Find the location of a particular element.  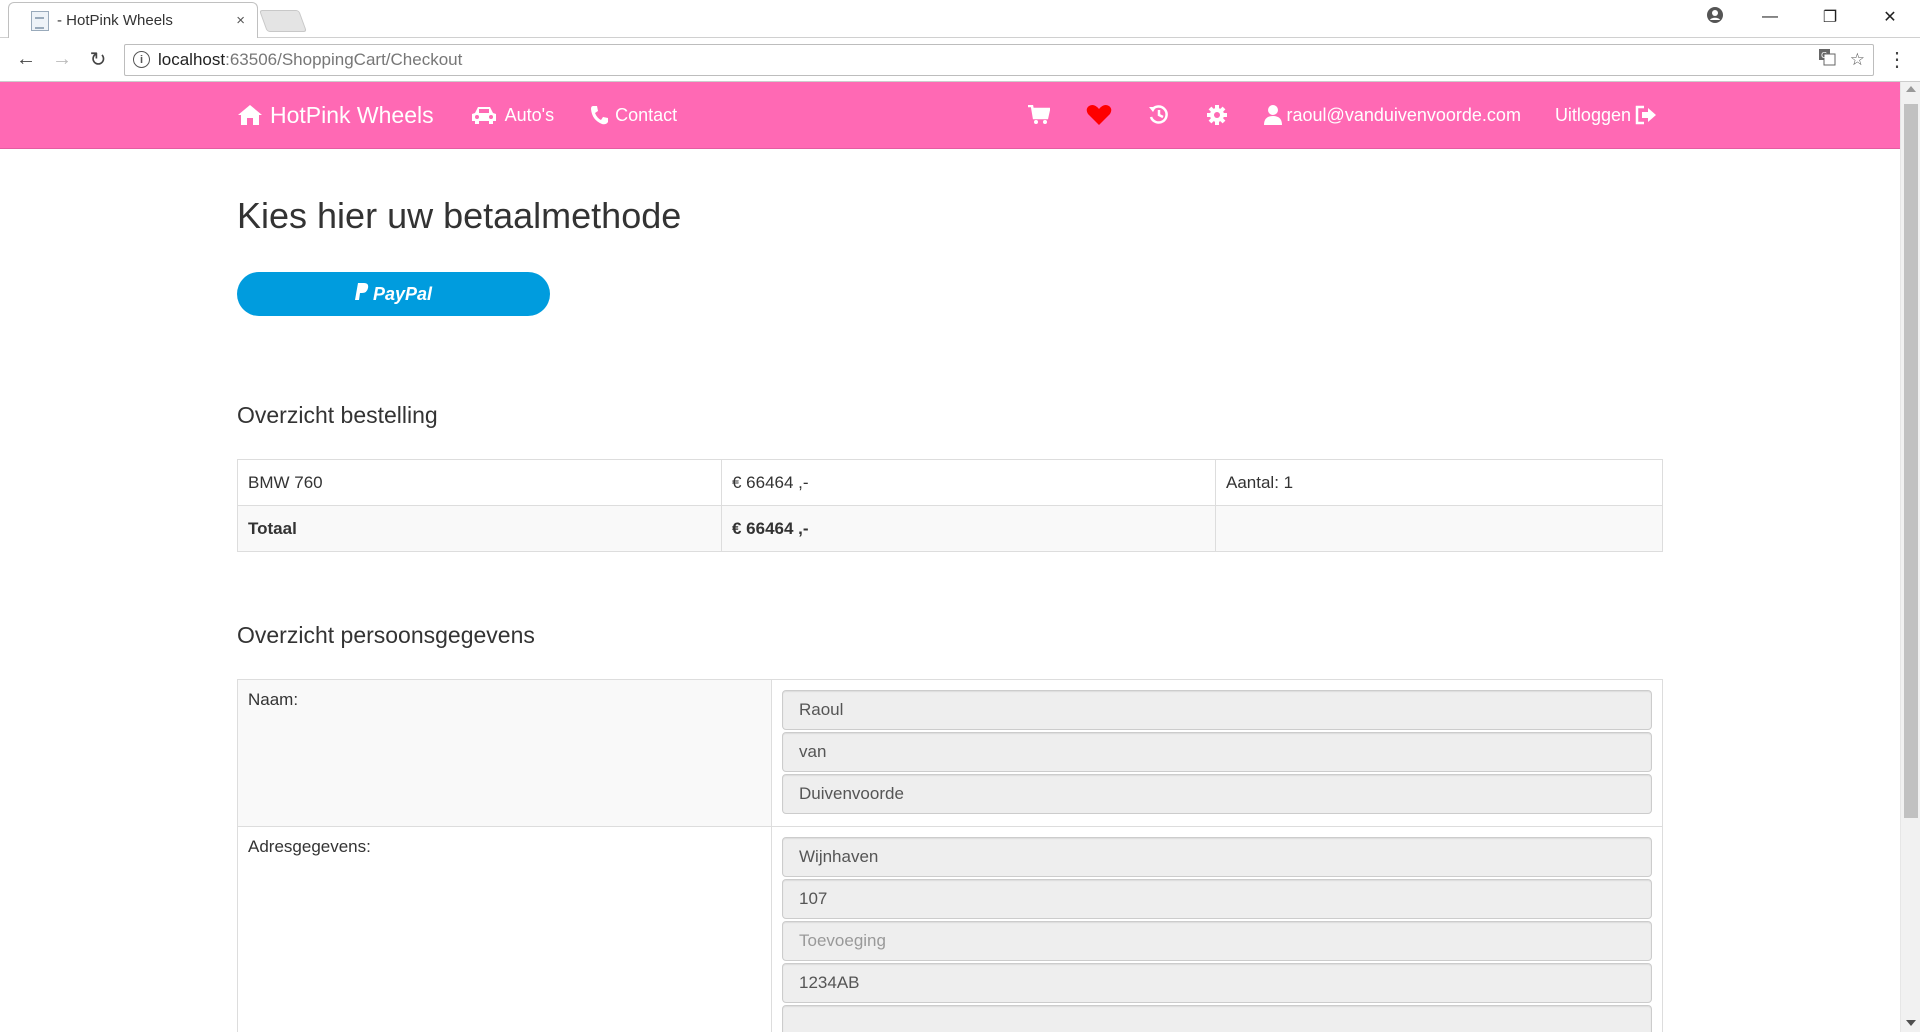

browser-tab: - HotPink Wheels × is located at coordinates (133, 20).